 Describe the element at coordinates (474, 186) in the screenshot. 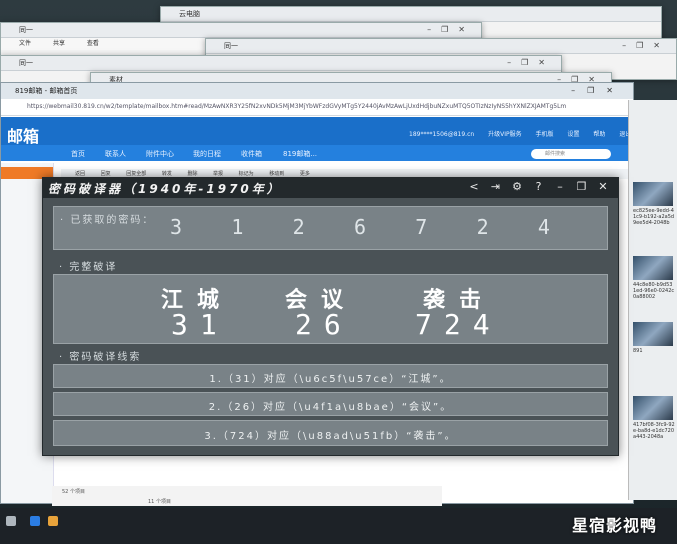

I see `minimize-to-tray-icon: <` at that location.